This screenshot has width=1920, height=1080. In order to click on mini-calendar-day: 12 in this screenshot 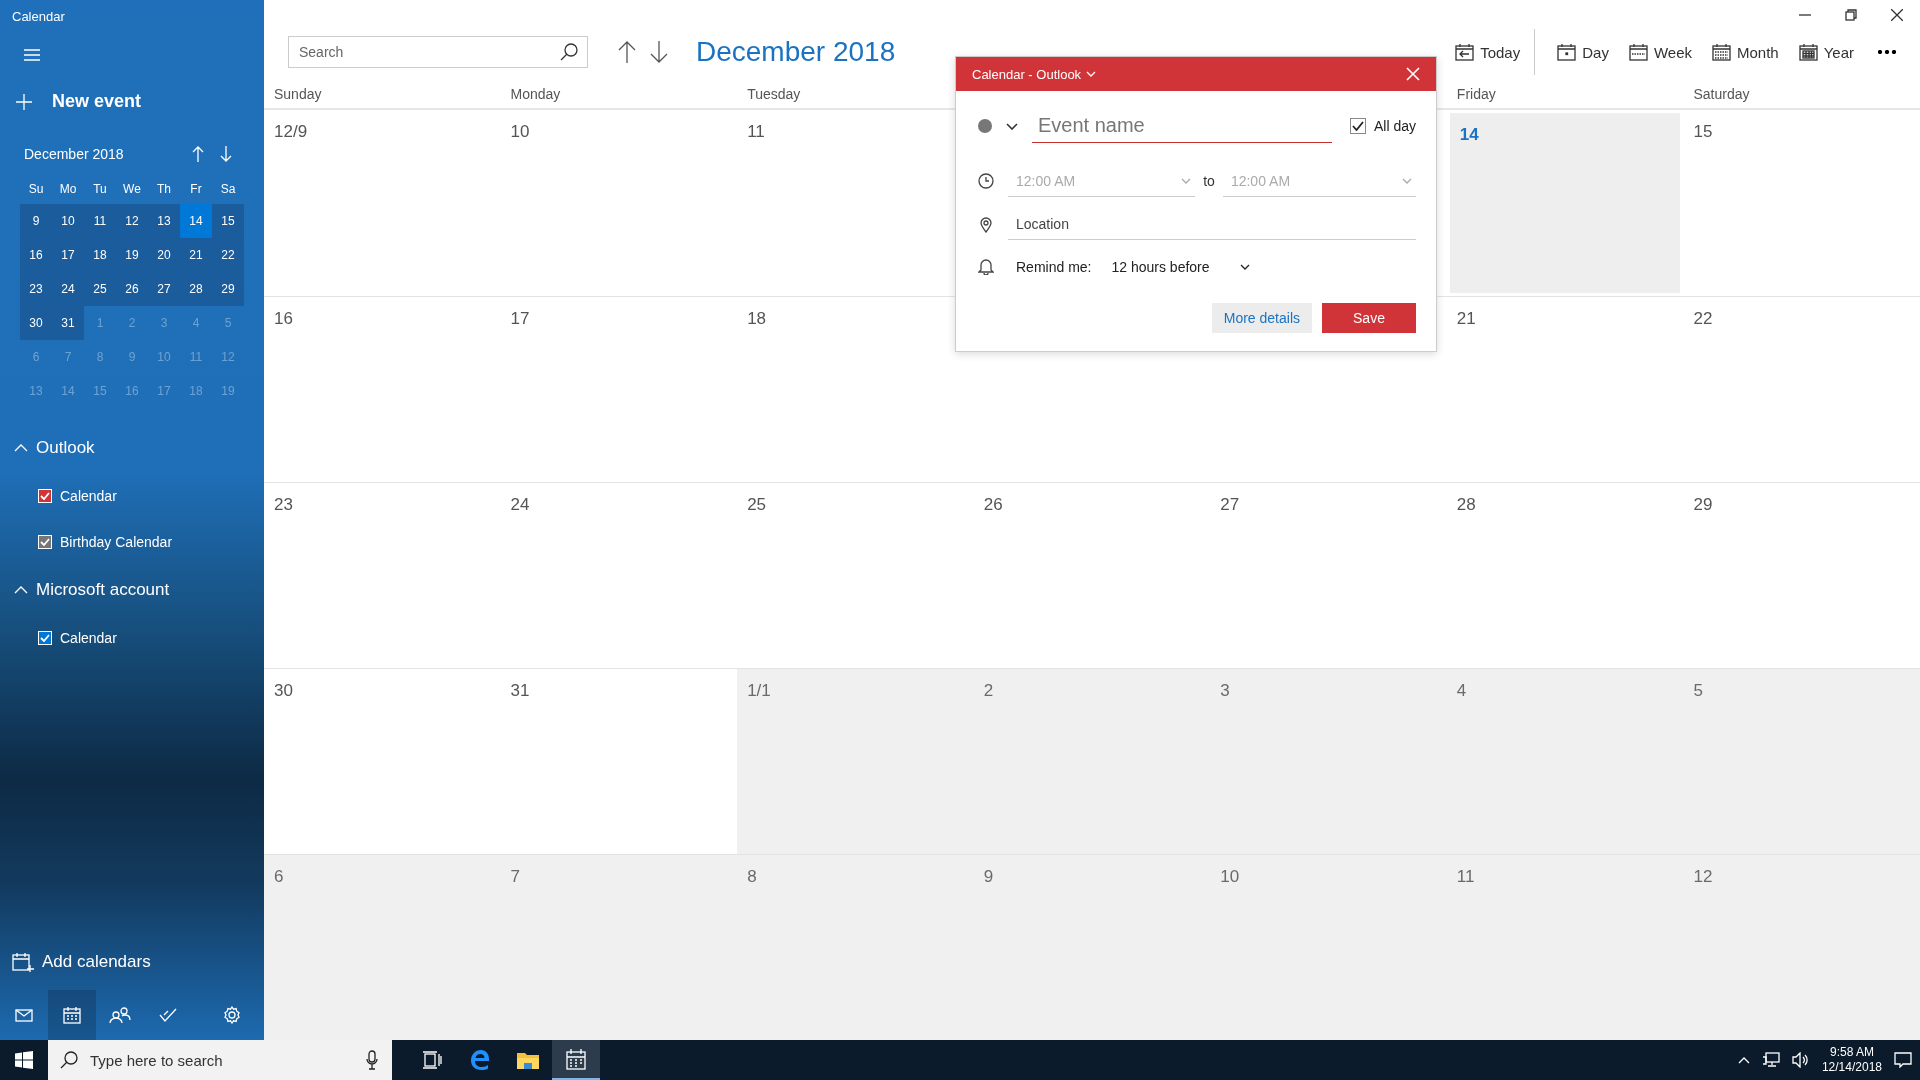, I will do `click(132, 221)`.